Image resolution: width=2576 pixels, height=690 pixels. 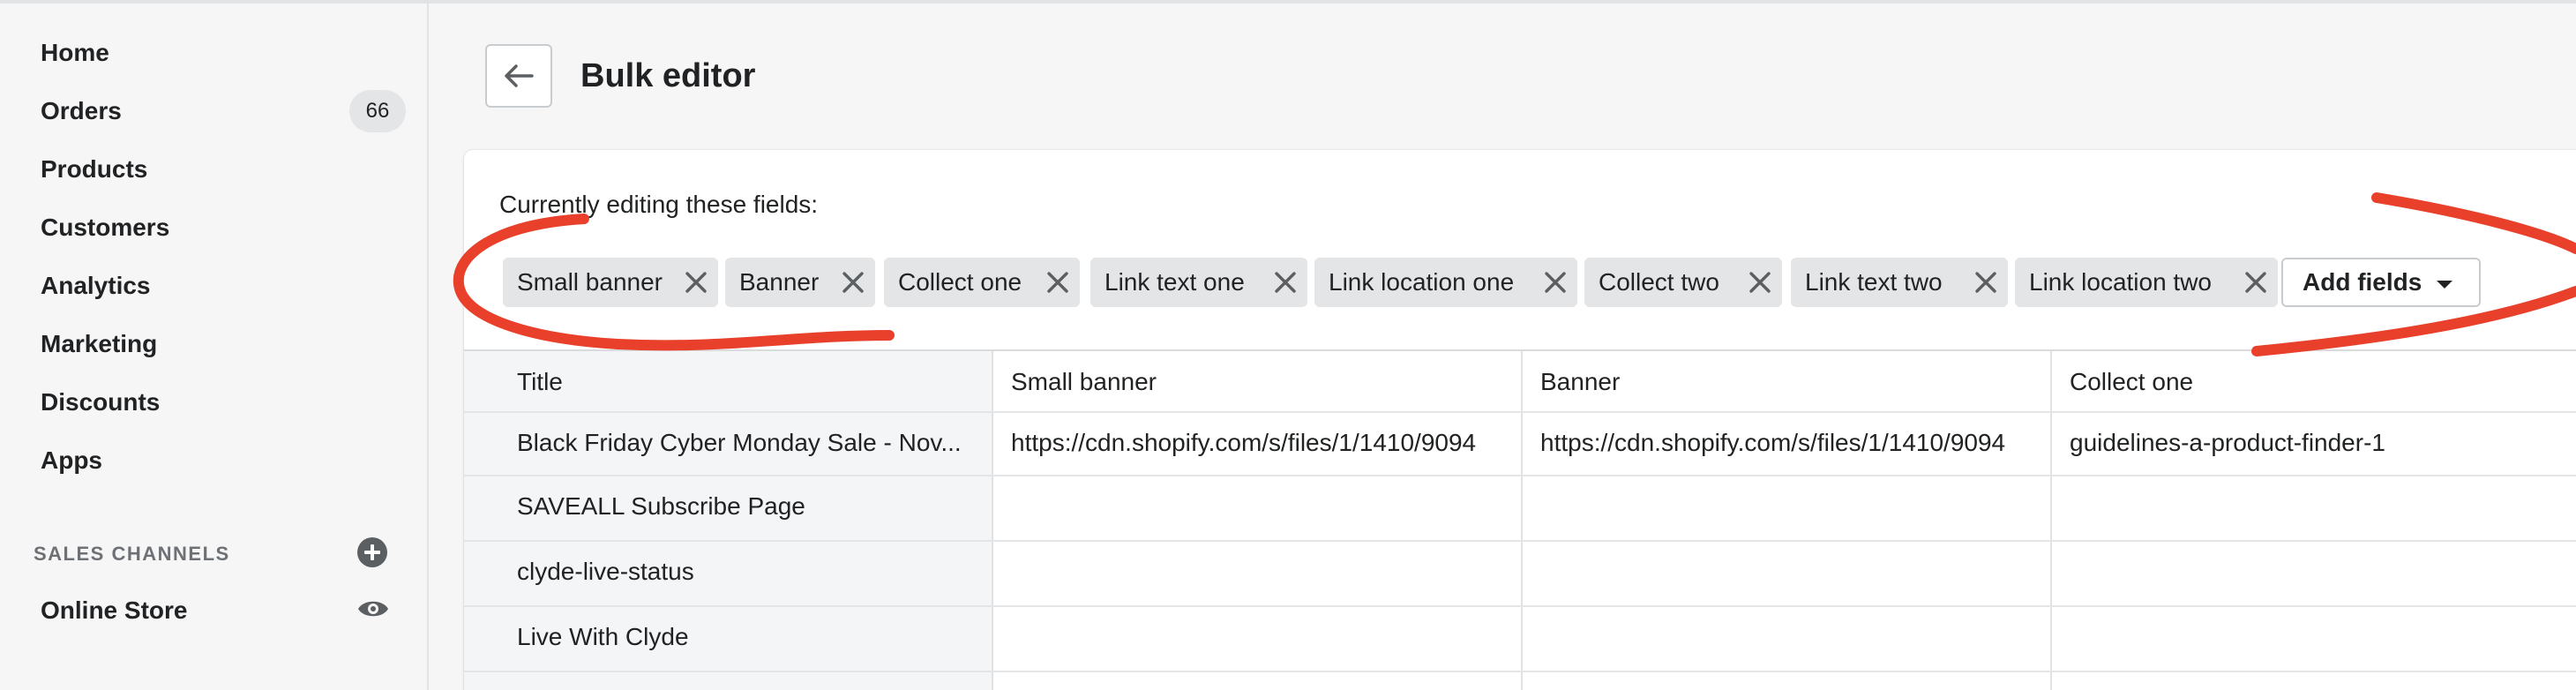 I want to click on page-title: Bulk editor, so click(x=668, y=75).